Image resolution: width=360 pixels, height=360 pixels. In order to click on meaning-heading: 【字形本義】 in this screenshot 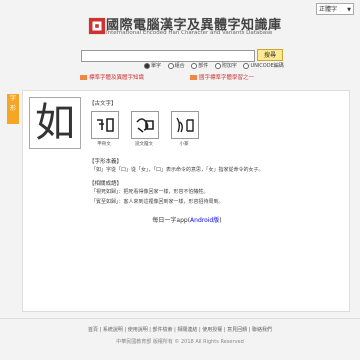, I will do `click(106, 162)`.